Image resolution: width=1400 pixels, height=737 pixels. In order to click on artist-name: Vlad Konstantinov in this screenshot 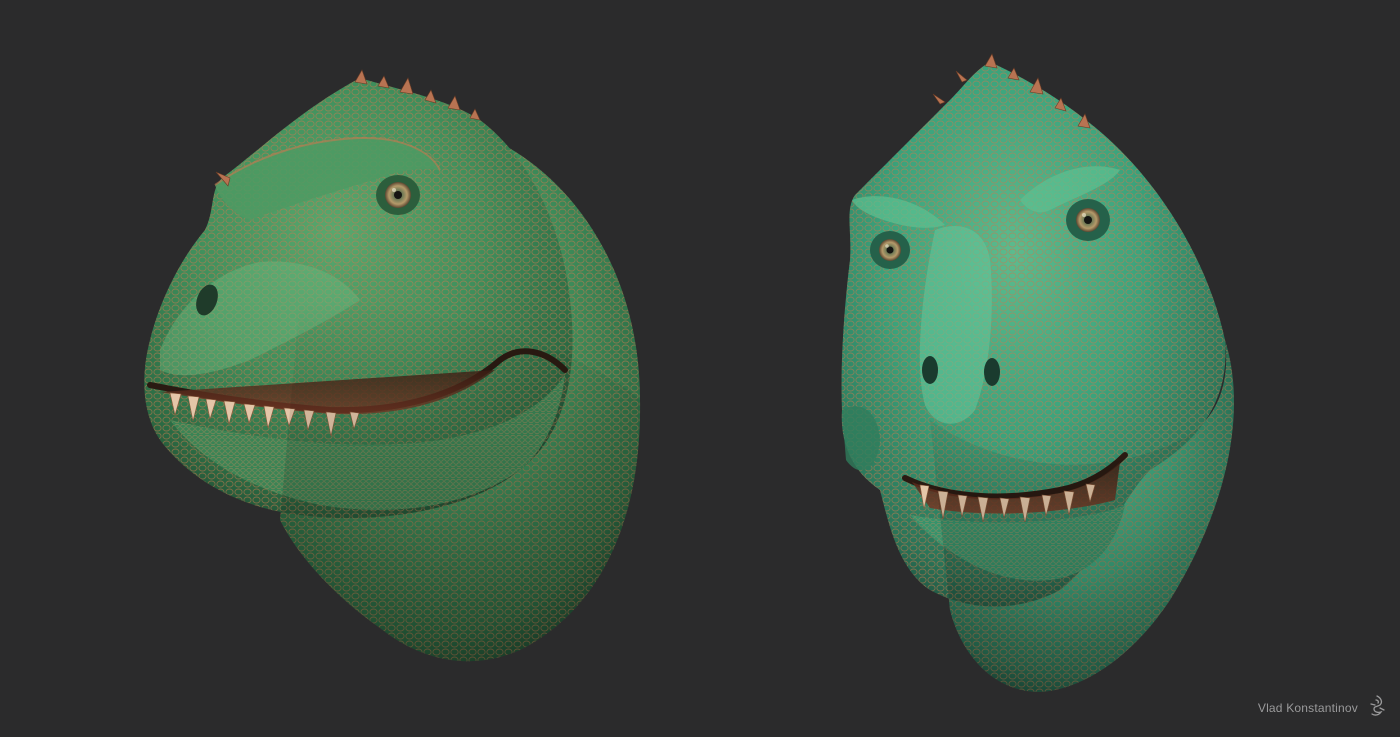, I will do `click(1307, 707)`.